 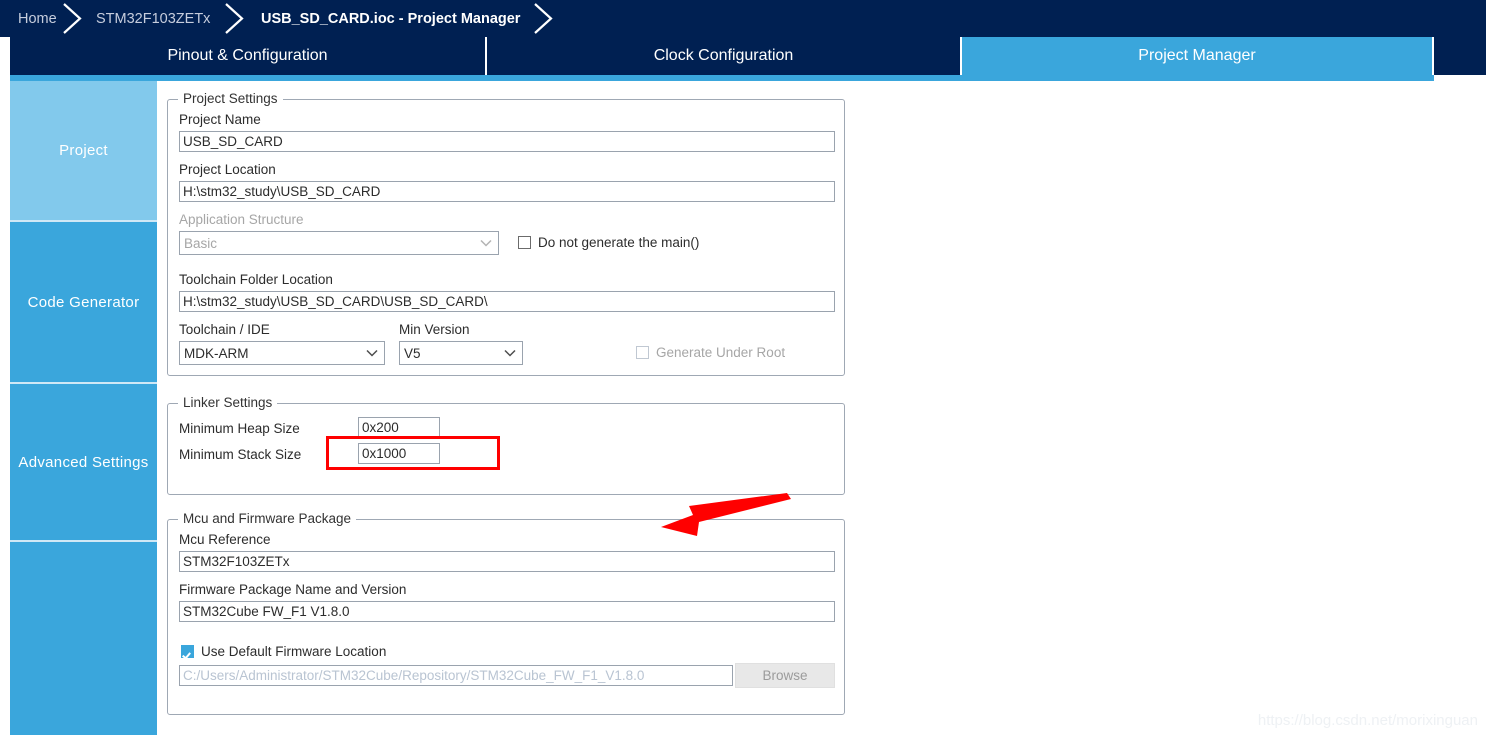 I want to click on watermark-text: https://blog.csdn.net/morixinguan, so click(x=1367, y=720).